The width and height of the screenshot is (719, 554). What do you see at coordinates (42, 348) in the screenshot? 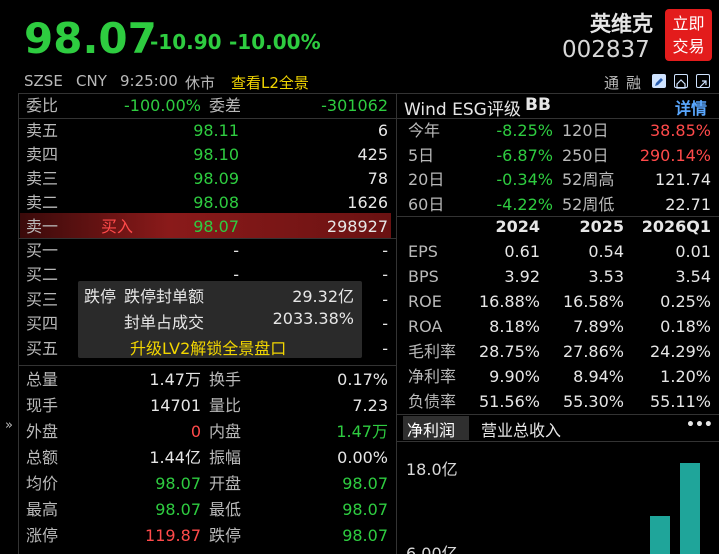
I see `bid-label: 买五` at bounding box center [42, 348].